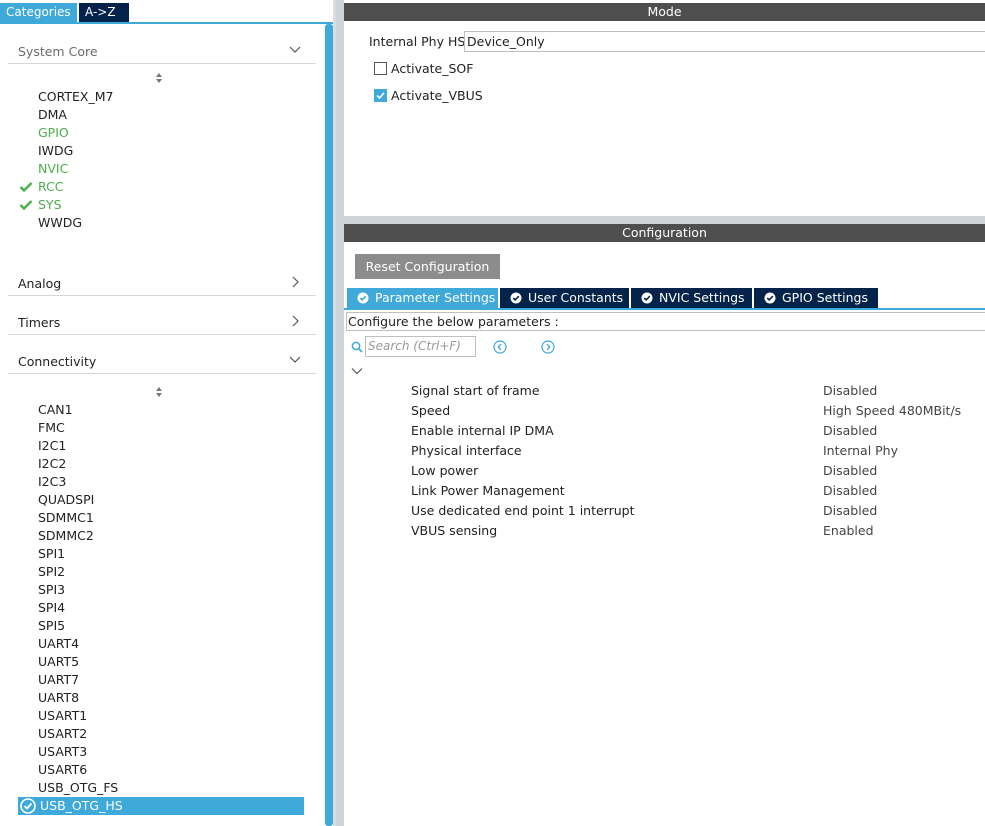 This screenshot has height=826, width=985. Describe the element at coordinates (52, 482) in the screenshot. I see `list-item-i2c3: I2C3` at that location.